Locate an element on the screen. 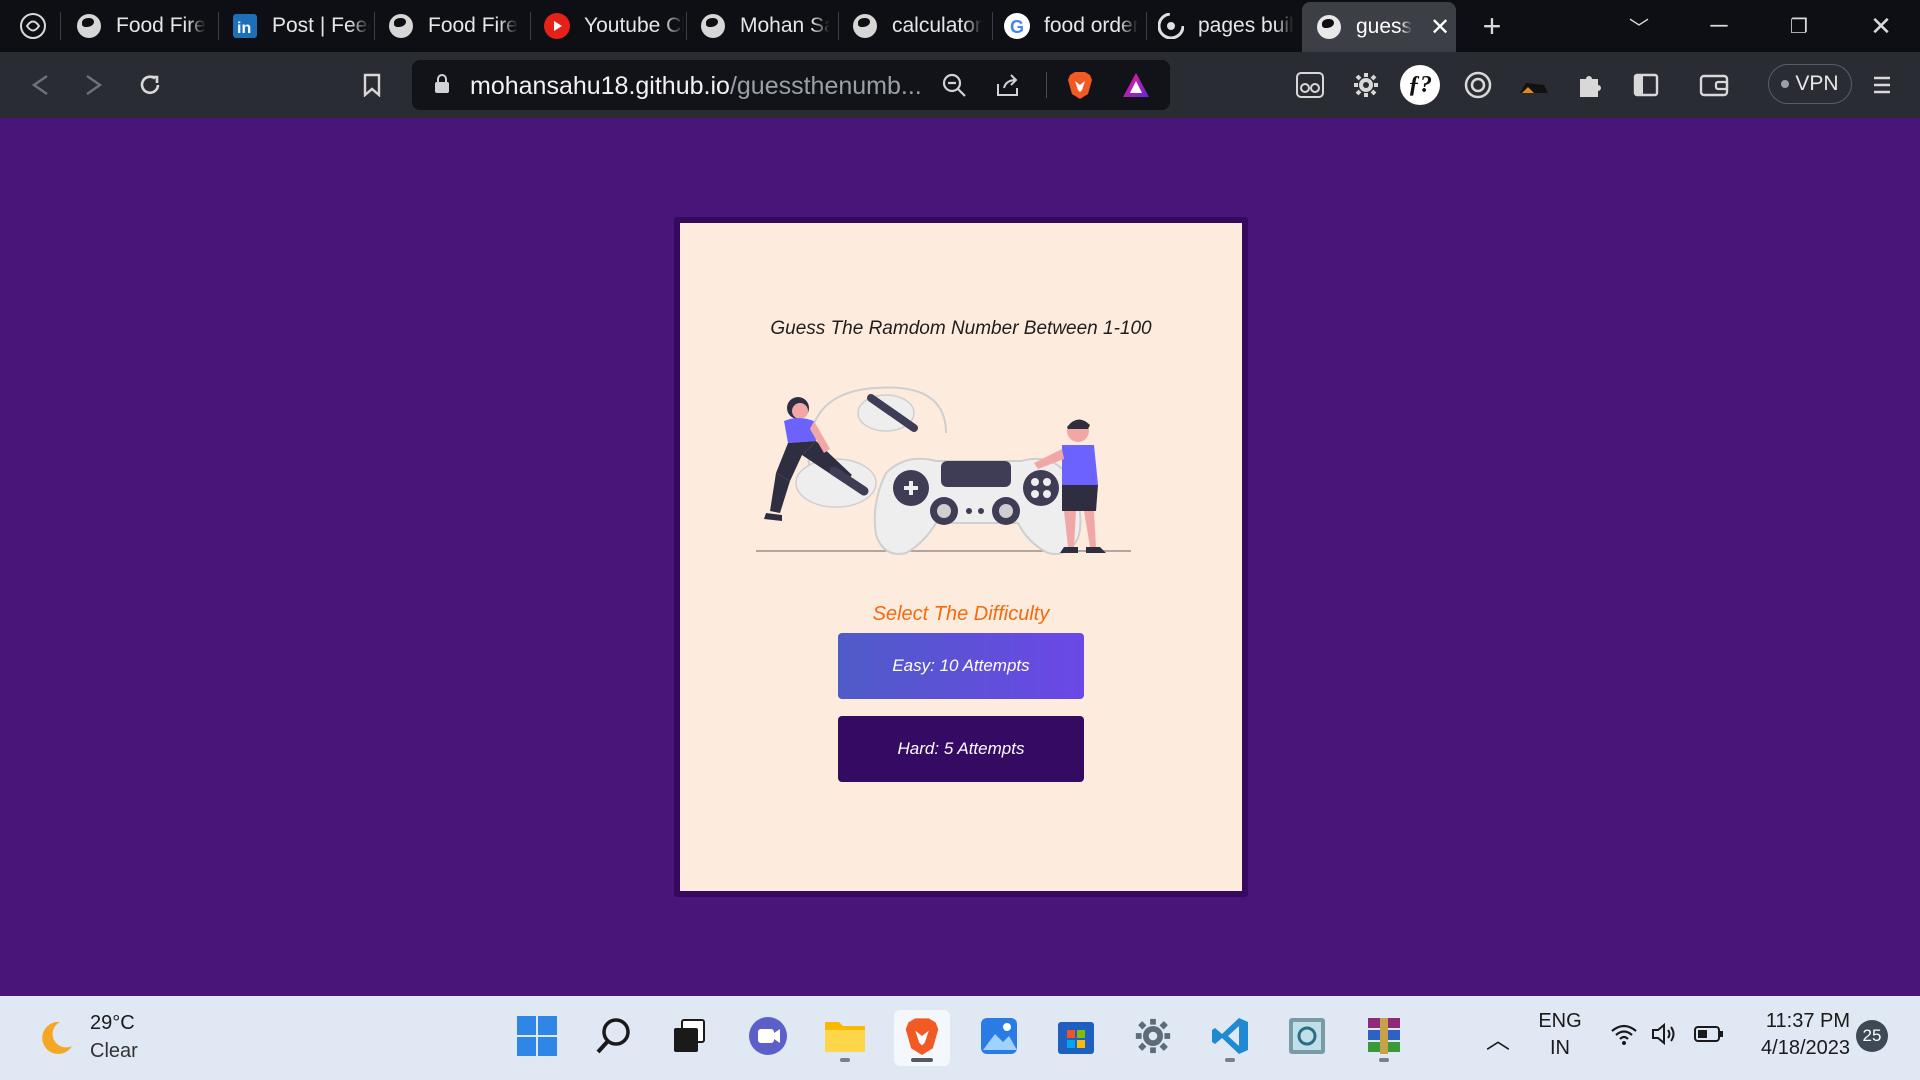 The width and height of the screenshot is (1920, 1080). remote-app-button is located at coordinates (1307, 1038).